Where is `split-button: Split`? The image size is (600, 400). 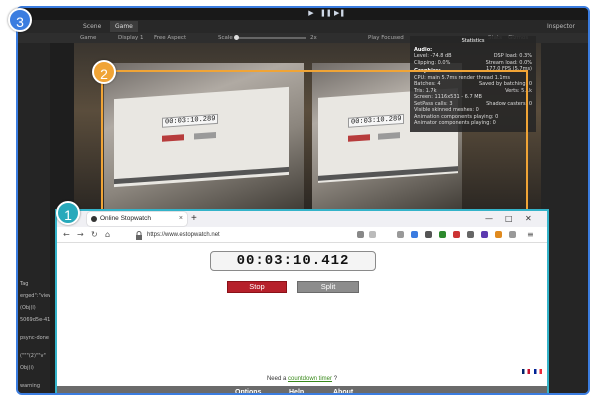
split-button: Split is located at coordinates (328, 287).